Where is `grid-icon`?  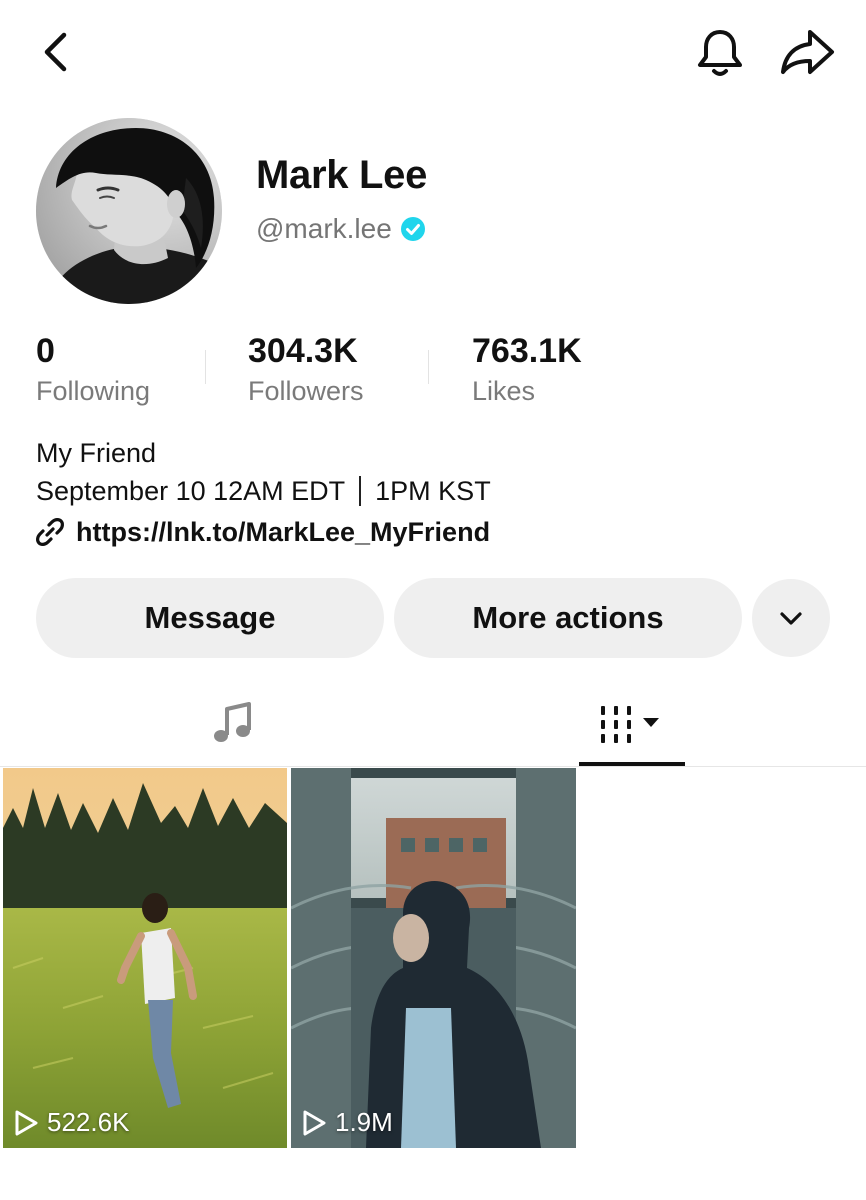 grid-icon is located at coordinates (630, 724).